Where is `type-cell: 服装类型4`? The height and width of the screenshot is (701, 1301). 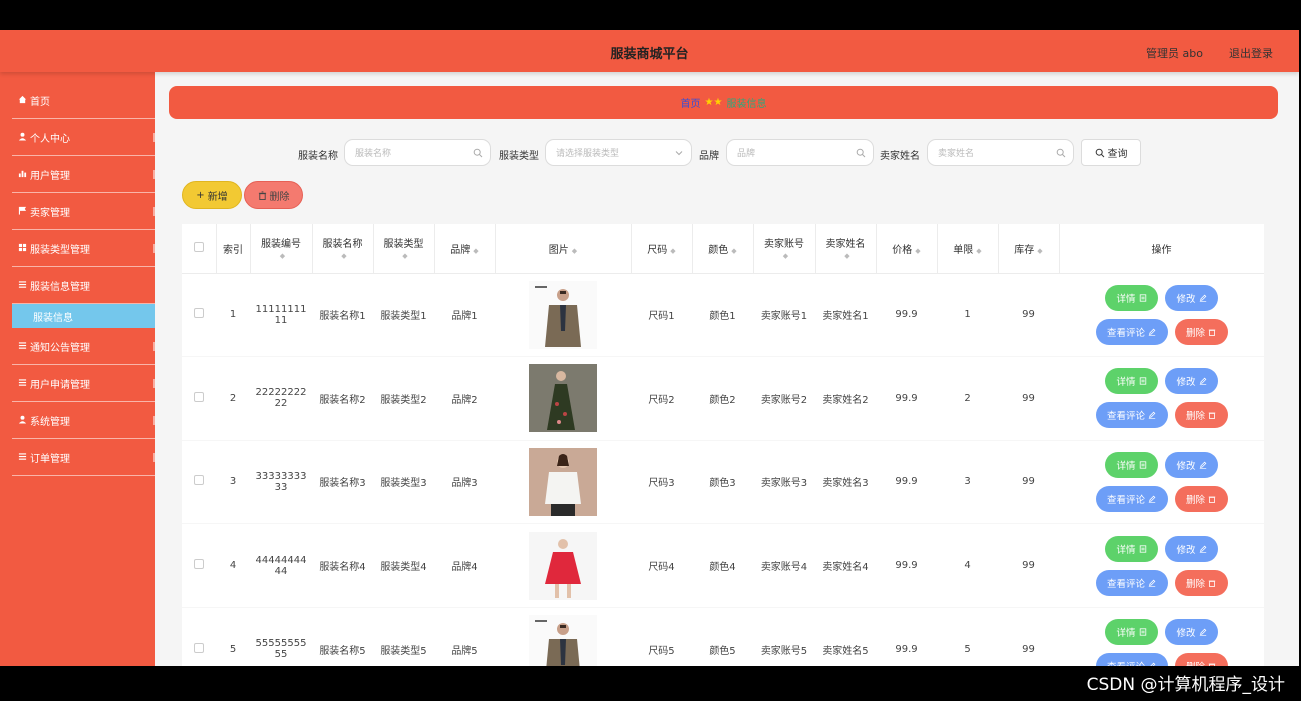 type-cell: 服装类型4 is located at coordinates (403, 565).